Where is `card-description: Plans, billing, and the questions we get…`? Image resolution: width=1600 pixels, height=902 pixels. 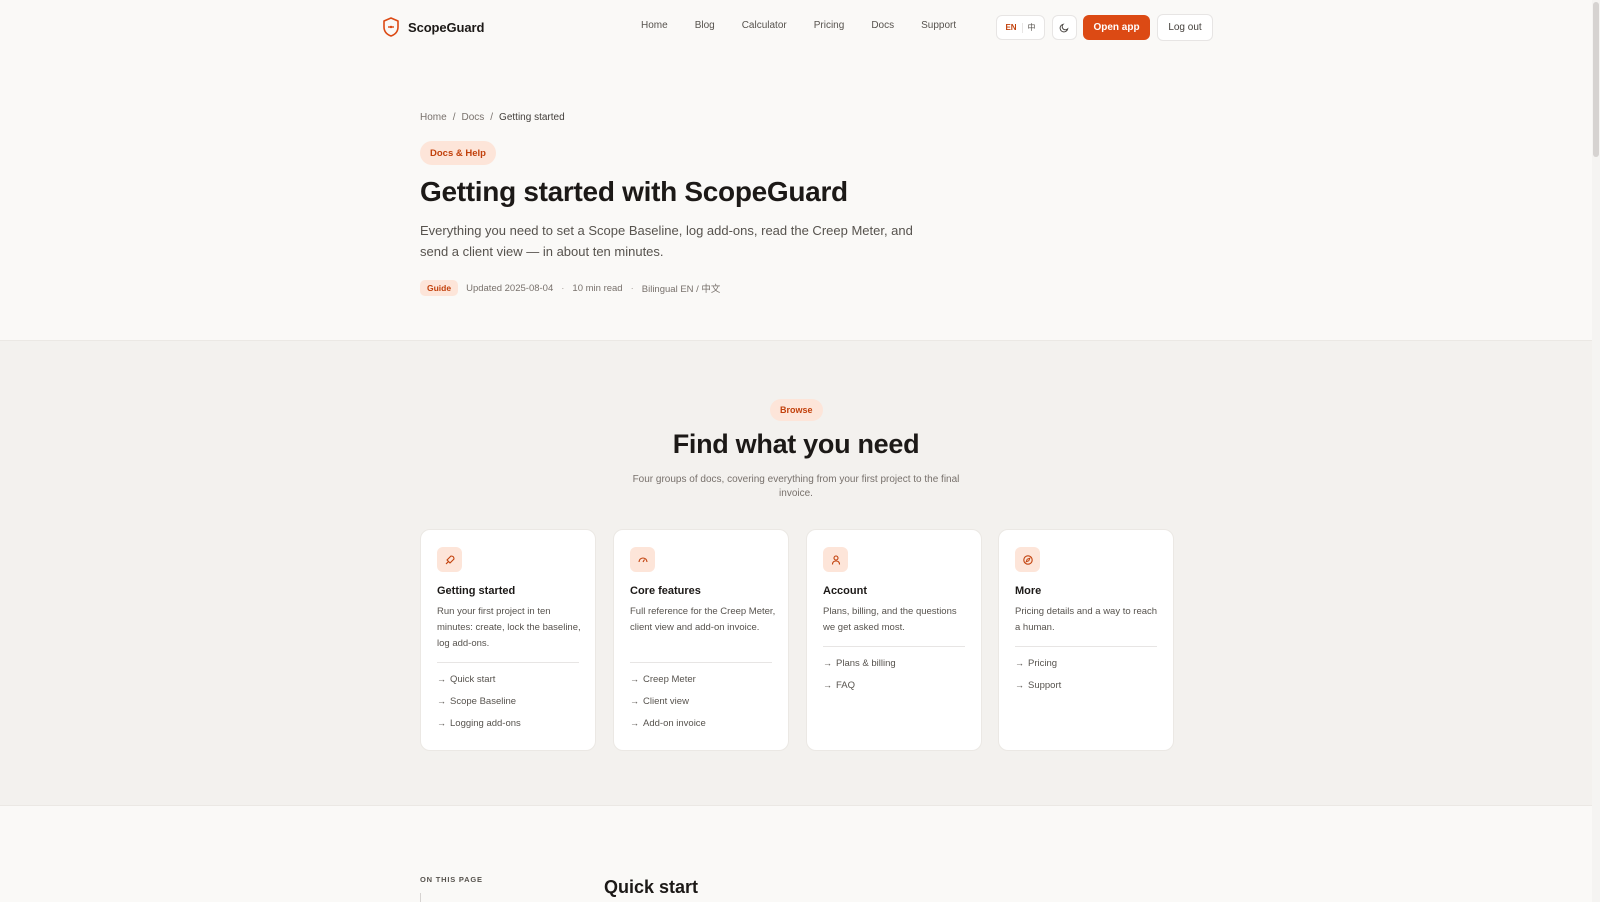
card-description: Plans, billing, and the questions we get… is located at coordinates (890, 619).